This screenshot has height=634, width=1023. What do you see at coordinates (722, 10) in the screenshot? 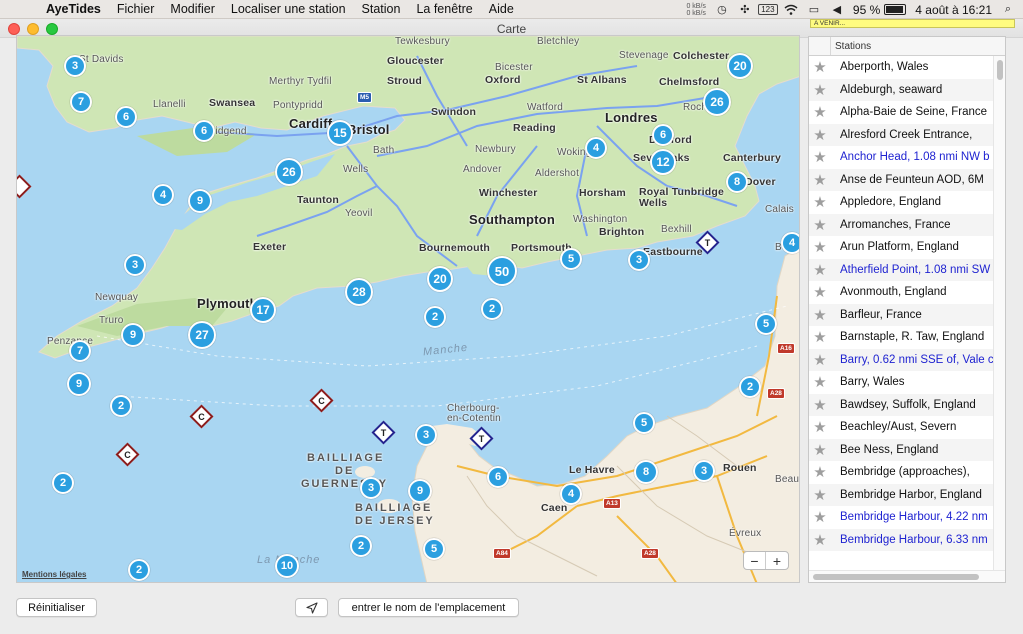
I see `time-machine-icon: ◷` at bounding box center [722, 10].